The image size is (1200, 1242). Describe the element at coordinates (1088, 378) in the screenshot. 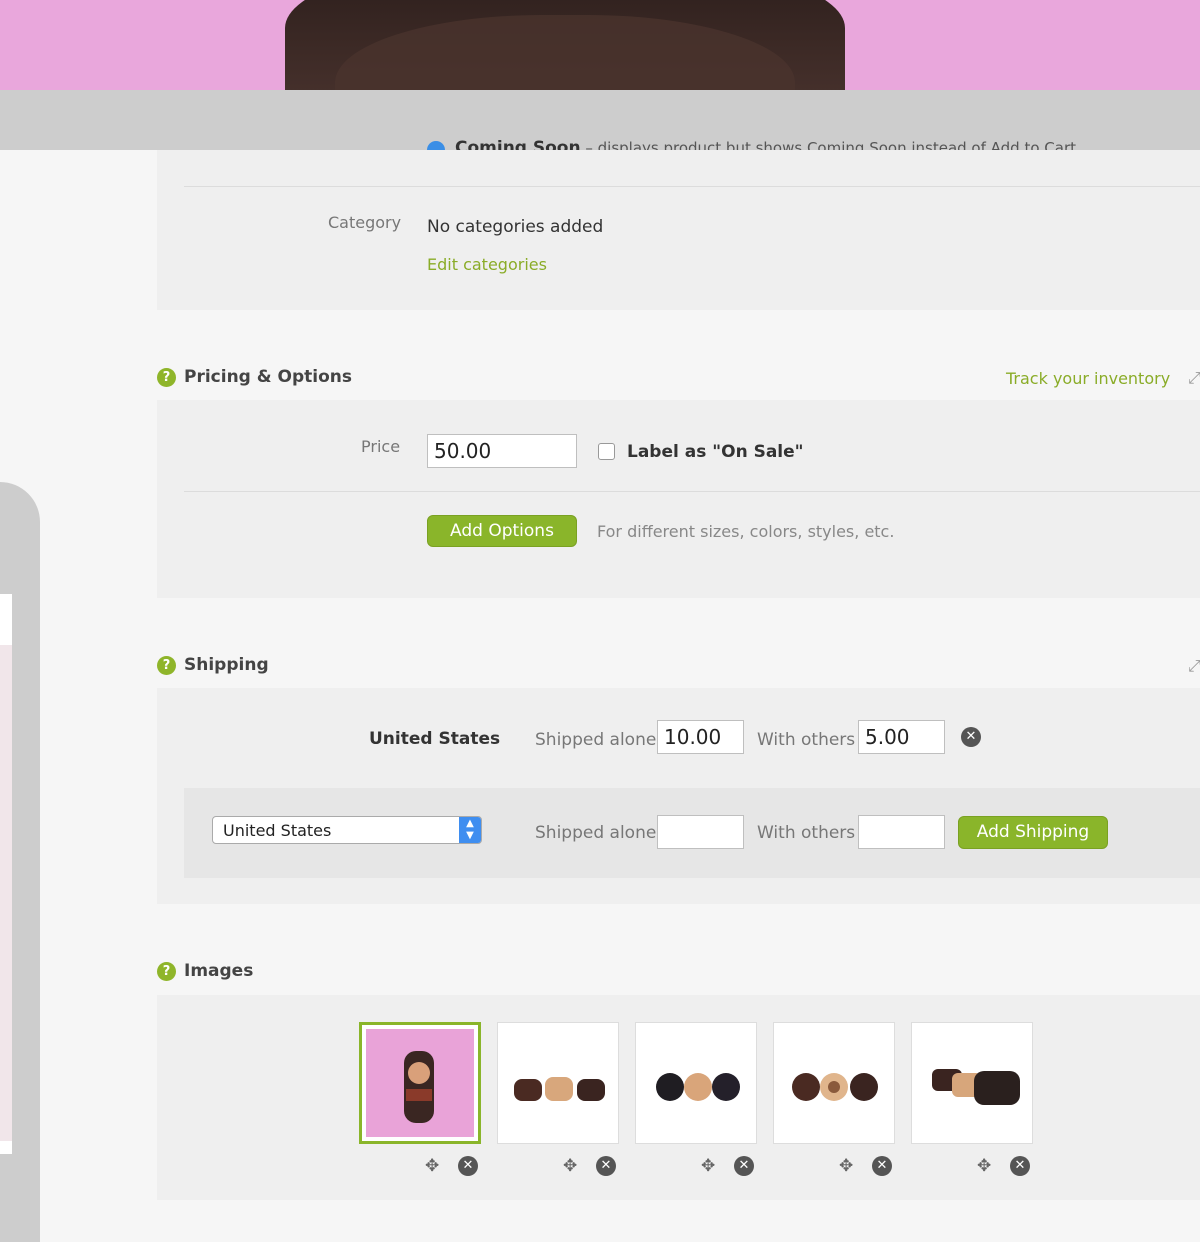

I see `track-inventory-link: Track your inventory` at that location.